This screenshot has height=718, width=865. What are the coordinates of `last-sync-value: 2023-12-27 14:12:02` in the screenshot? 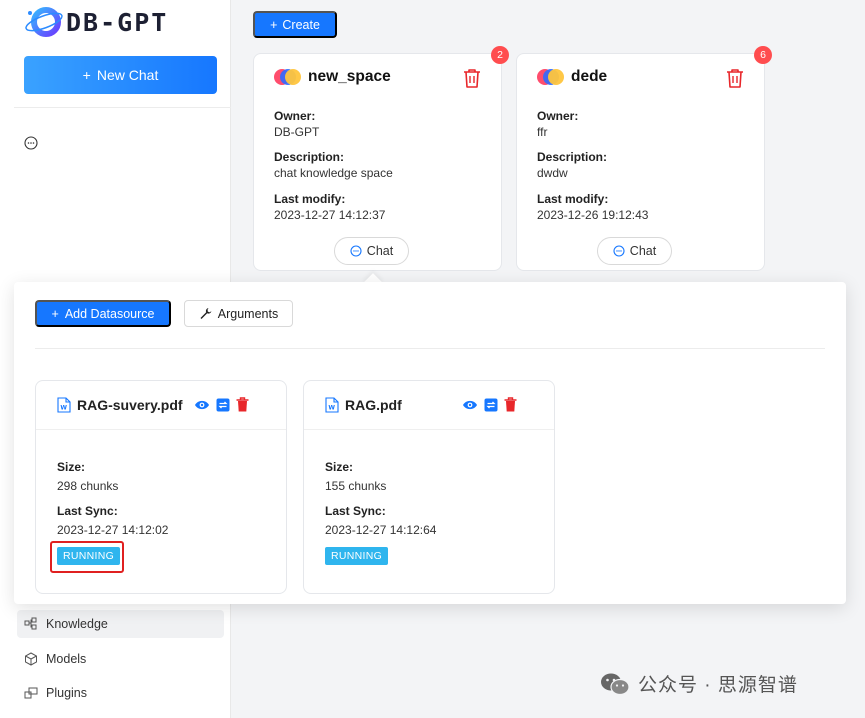 It's located at (113, 530).